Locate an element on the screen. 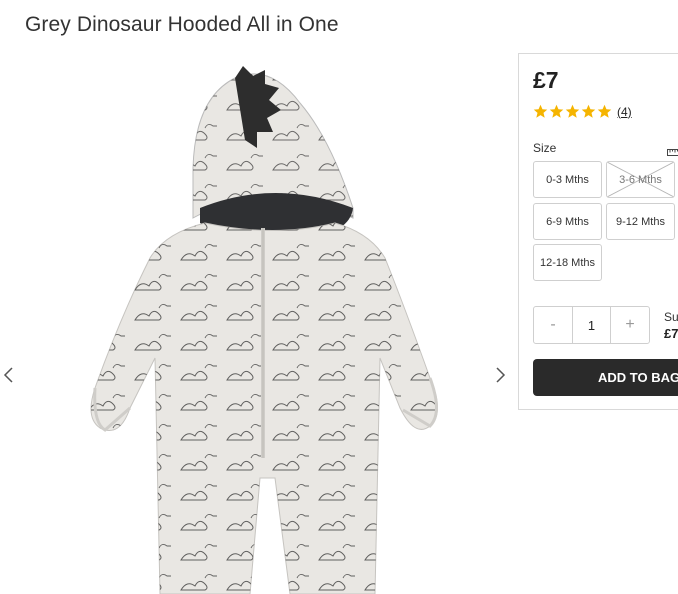 This screenshot has width=678, height=594. size-option-0-3: 0-3 Mths is located at coordinates (567, 179).